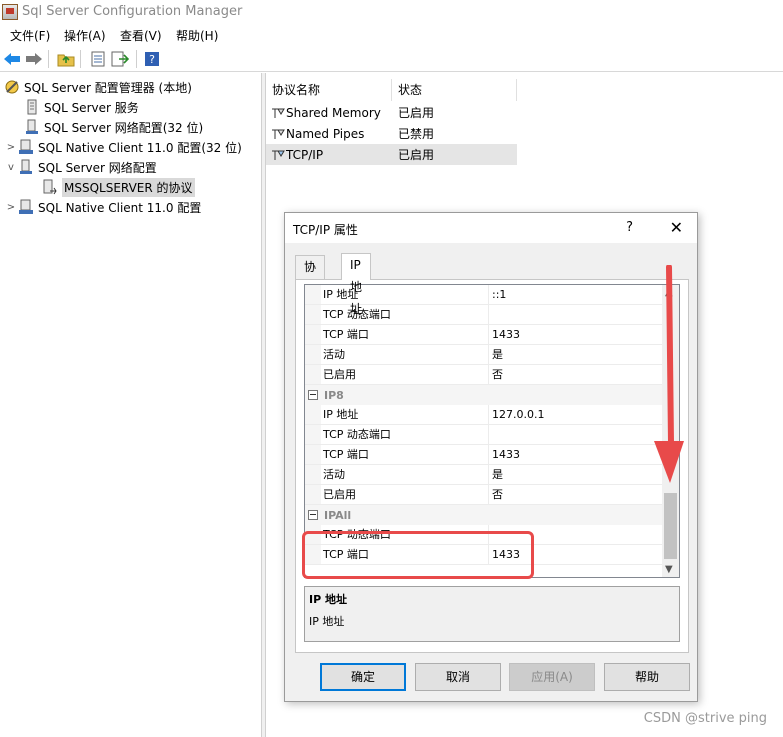 The height and width of the screenshot is (737, 783). I want to click on tree-item-label: SQL Server 网络配置, so click(97, 167).